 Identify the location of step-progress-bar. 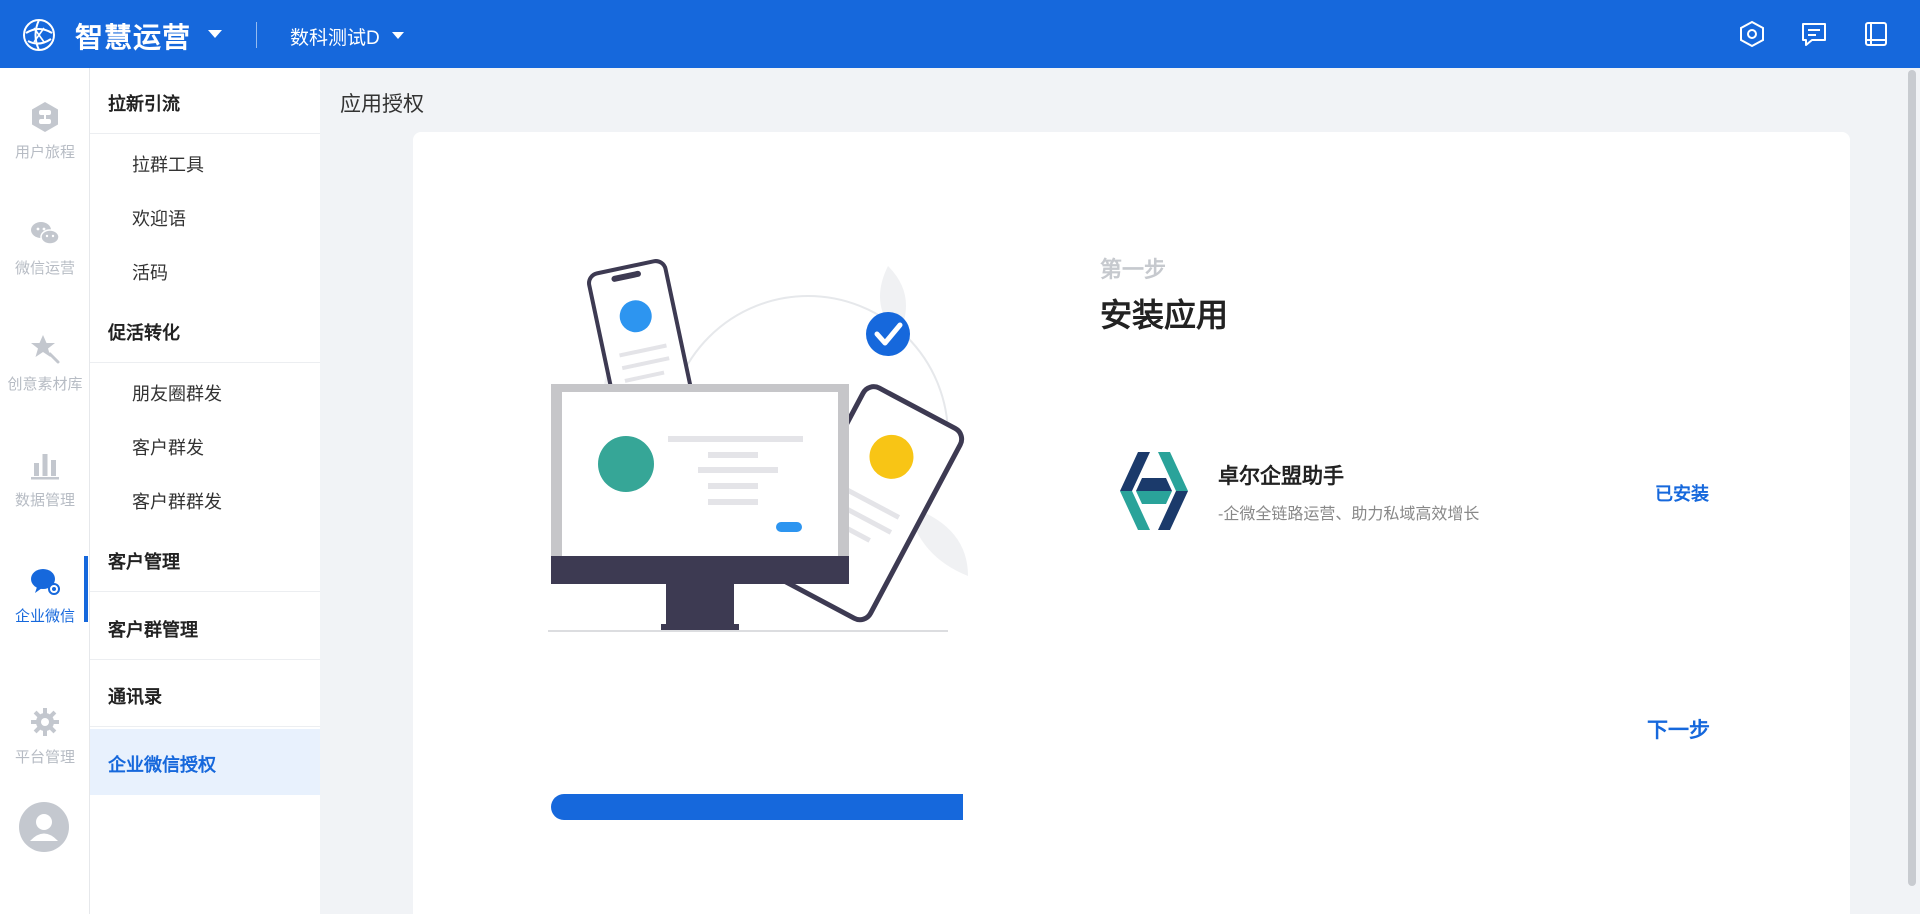
(757, 807).